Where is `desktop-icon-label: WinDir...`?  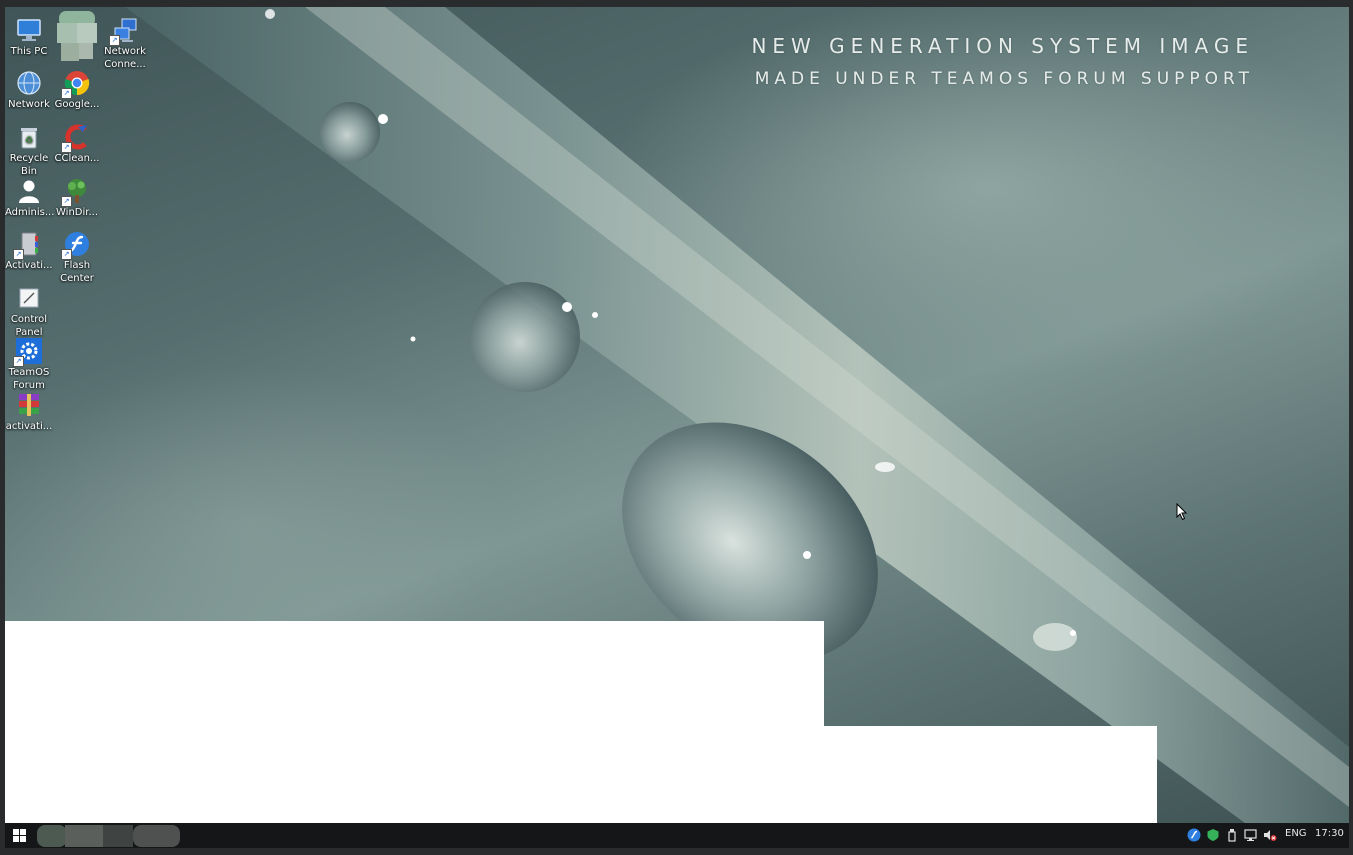
desktop-icon-label: WinDir... is located at coordinates (77, 212).